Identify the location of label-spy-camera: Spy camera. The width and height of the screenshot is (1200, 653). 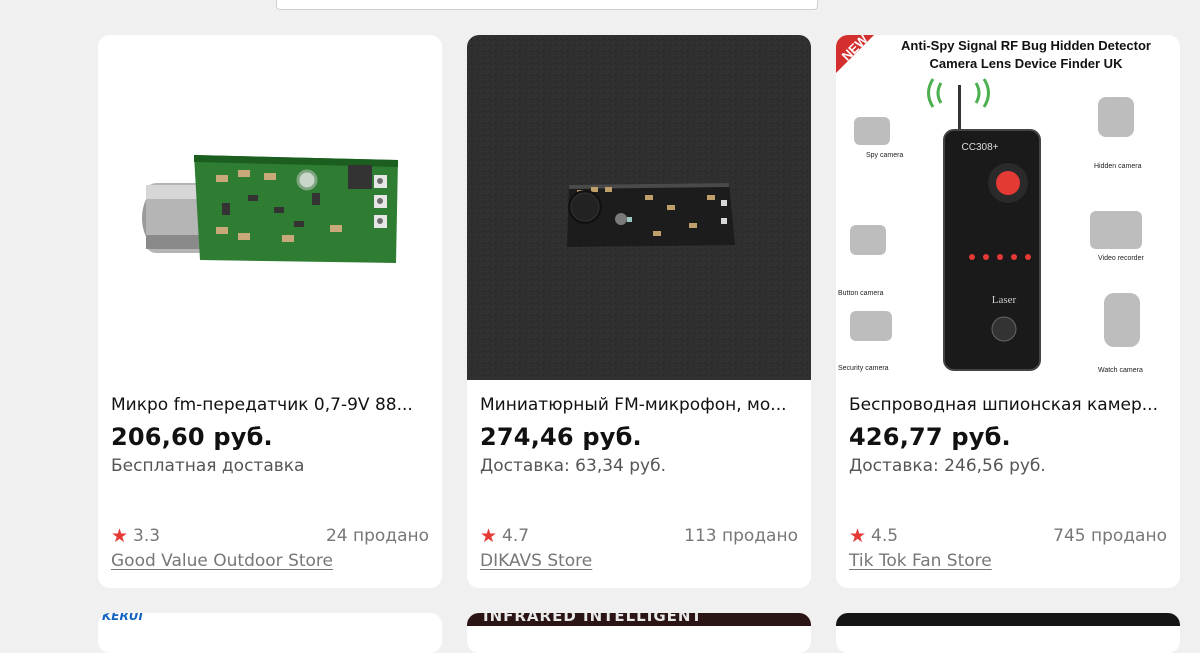
(884, 155).